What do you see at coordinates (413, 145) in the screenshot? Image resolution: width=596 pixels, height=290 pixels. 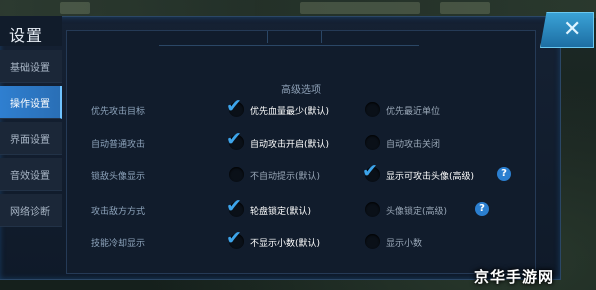 I see `option-label: 自动攻击关闭` at bounding box center [413, 145].